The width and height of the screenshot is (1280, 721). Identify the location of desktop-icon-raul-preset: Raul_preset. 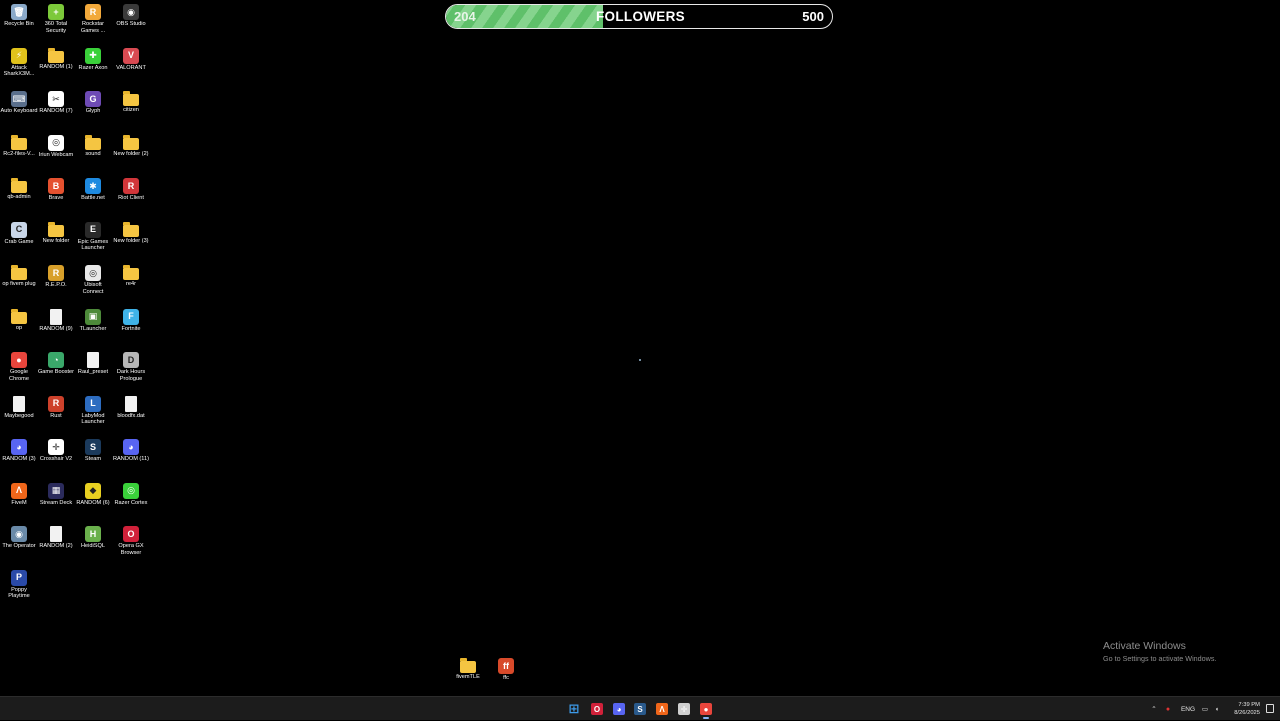
(93, 363).